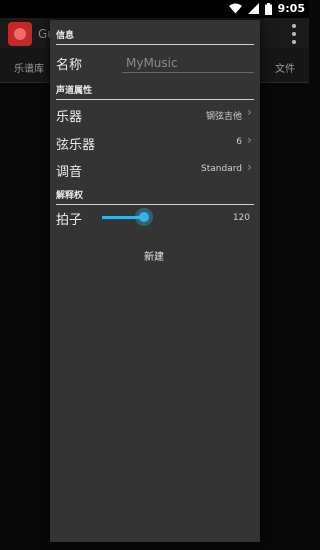 Image resolution: width=320 pixels, height=550 pixels. I want to click on create-button: 新建, so click(154, 255).